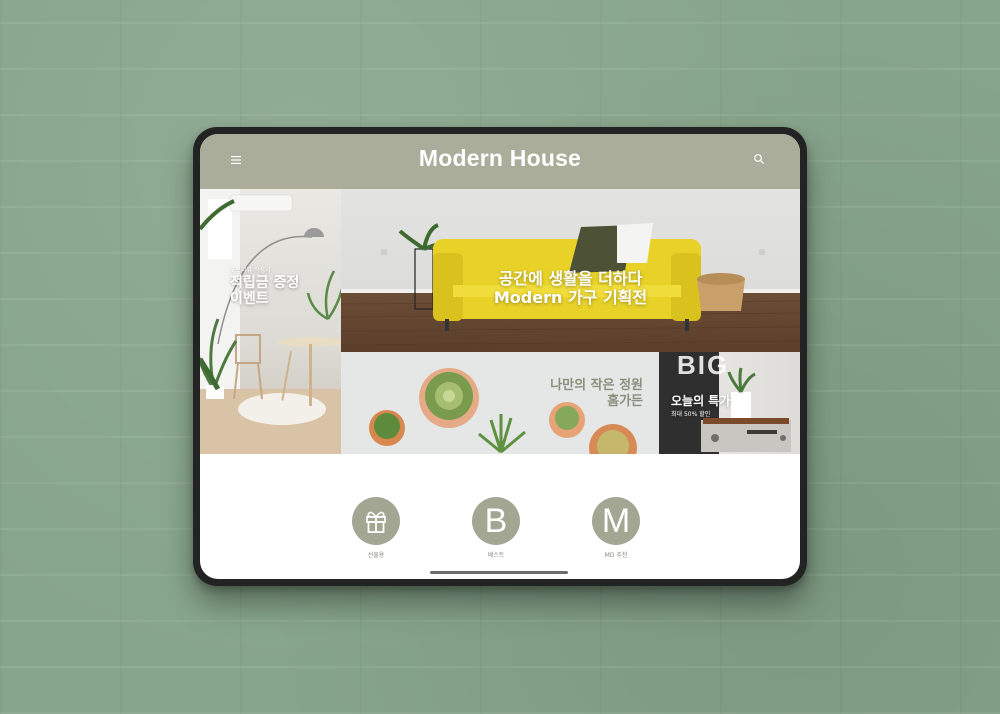 The height and width of the screenshot is (714, 1000). Describe the element at coordinates (376, 521) in the screenshot. I see `gift-icon` at that location.